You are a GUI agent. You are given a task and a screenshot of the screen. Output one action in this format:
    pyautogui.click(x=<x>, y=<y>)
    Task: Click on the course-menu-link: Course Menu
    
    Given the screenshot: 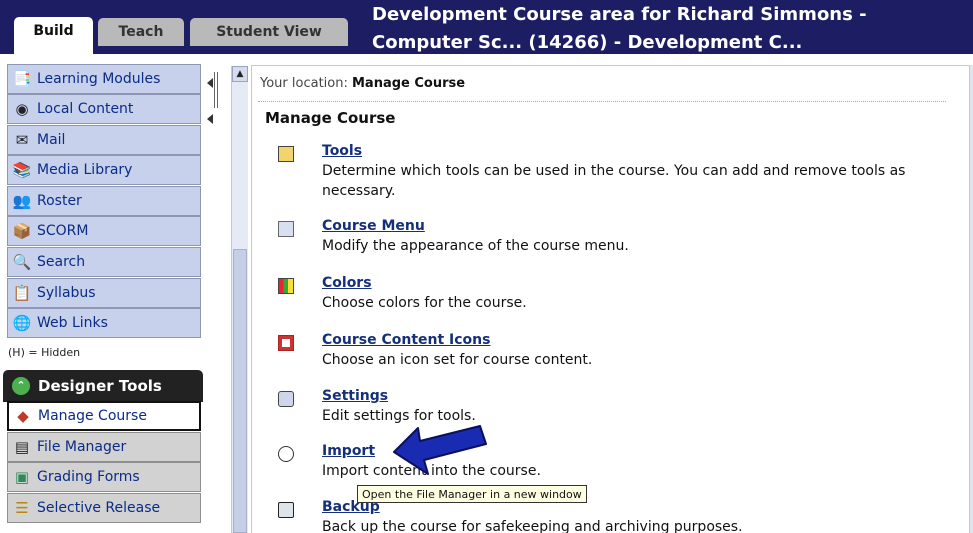 What is the action you would take?
    pyautogui.click(x=373, y=226)
    